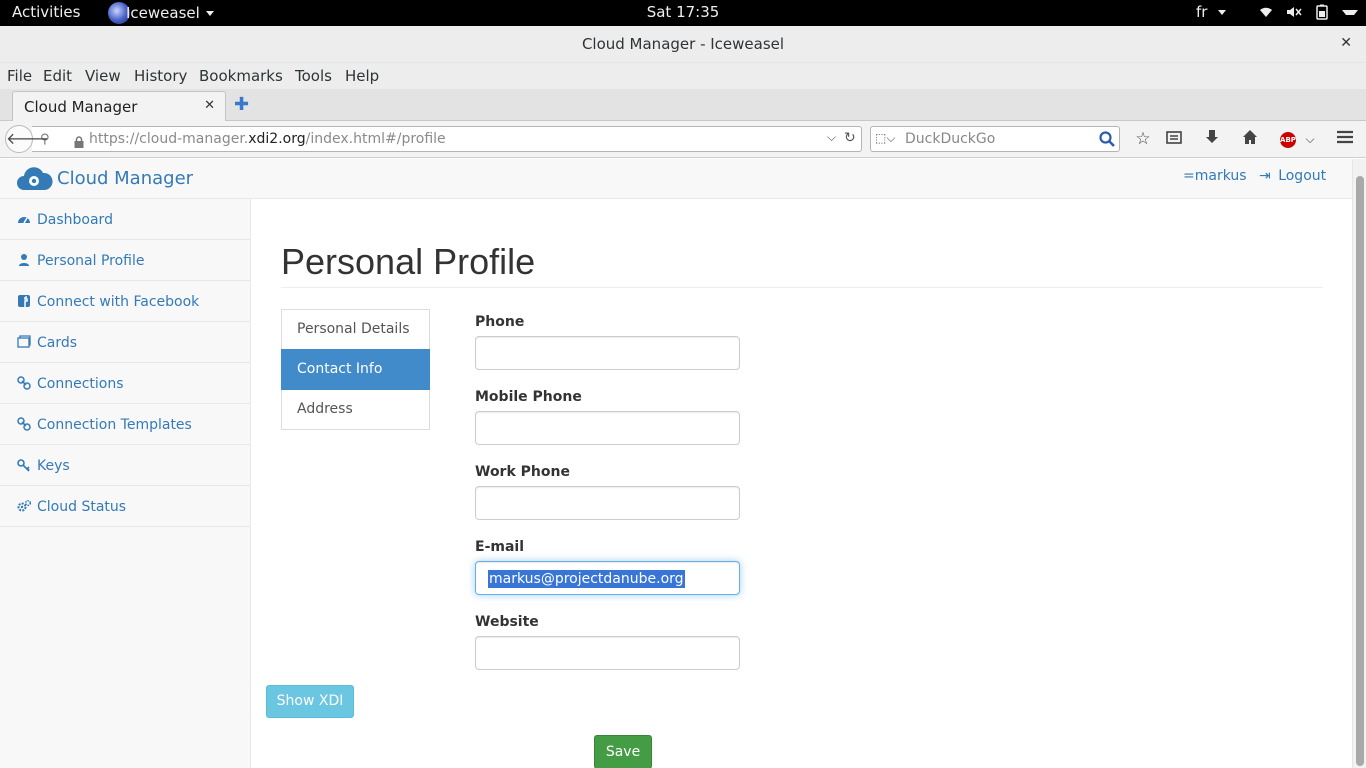 This screenshot has width=1366, height=768. What do you see at coordinates (1250, 139) in the screenshot?
I see `home-icon` at bounding box center [1250, 139].